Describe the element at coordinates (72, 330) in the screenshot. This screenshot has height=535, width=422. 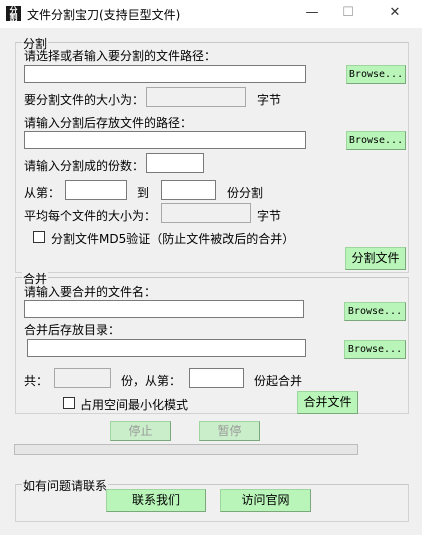
I see `merge-dir-label: 合并后存放目录：` at that location.